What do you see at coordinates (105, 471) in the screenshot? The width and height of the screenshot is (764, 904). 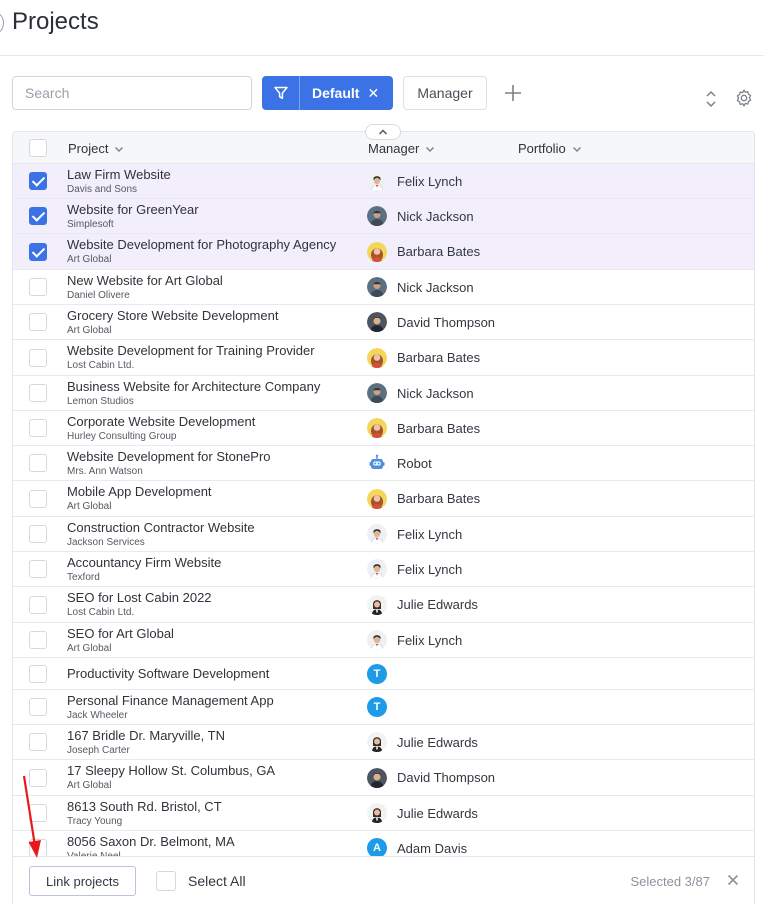 I see `project-client: Mrs. Ann Watson` at bounding box center [105, 471].